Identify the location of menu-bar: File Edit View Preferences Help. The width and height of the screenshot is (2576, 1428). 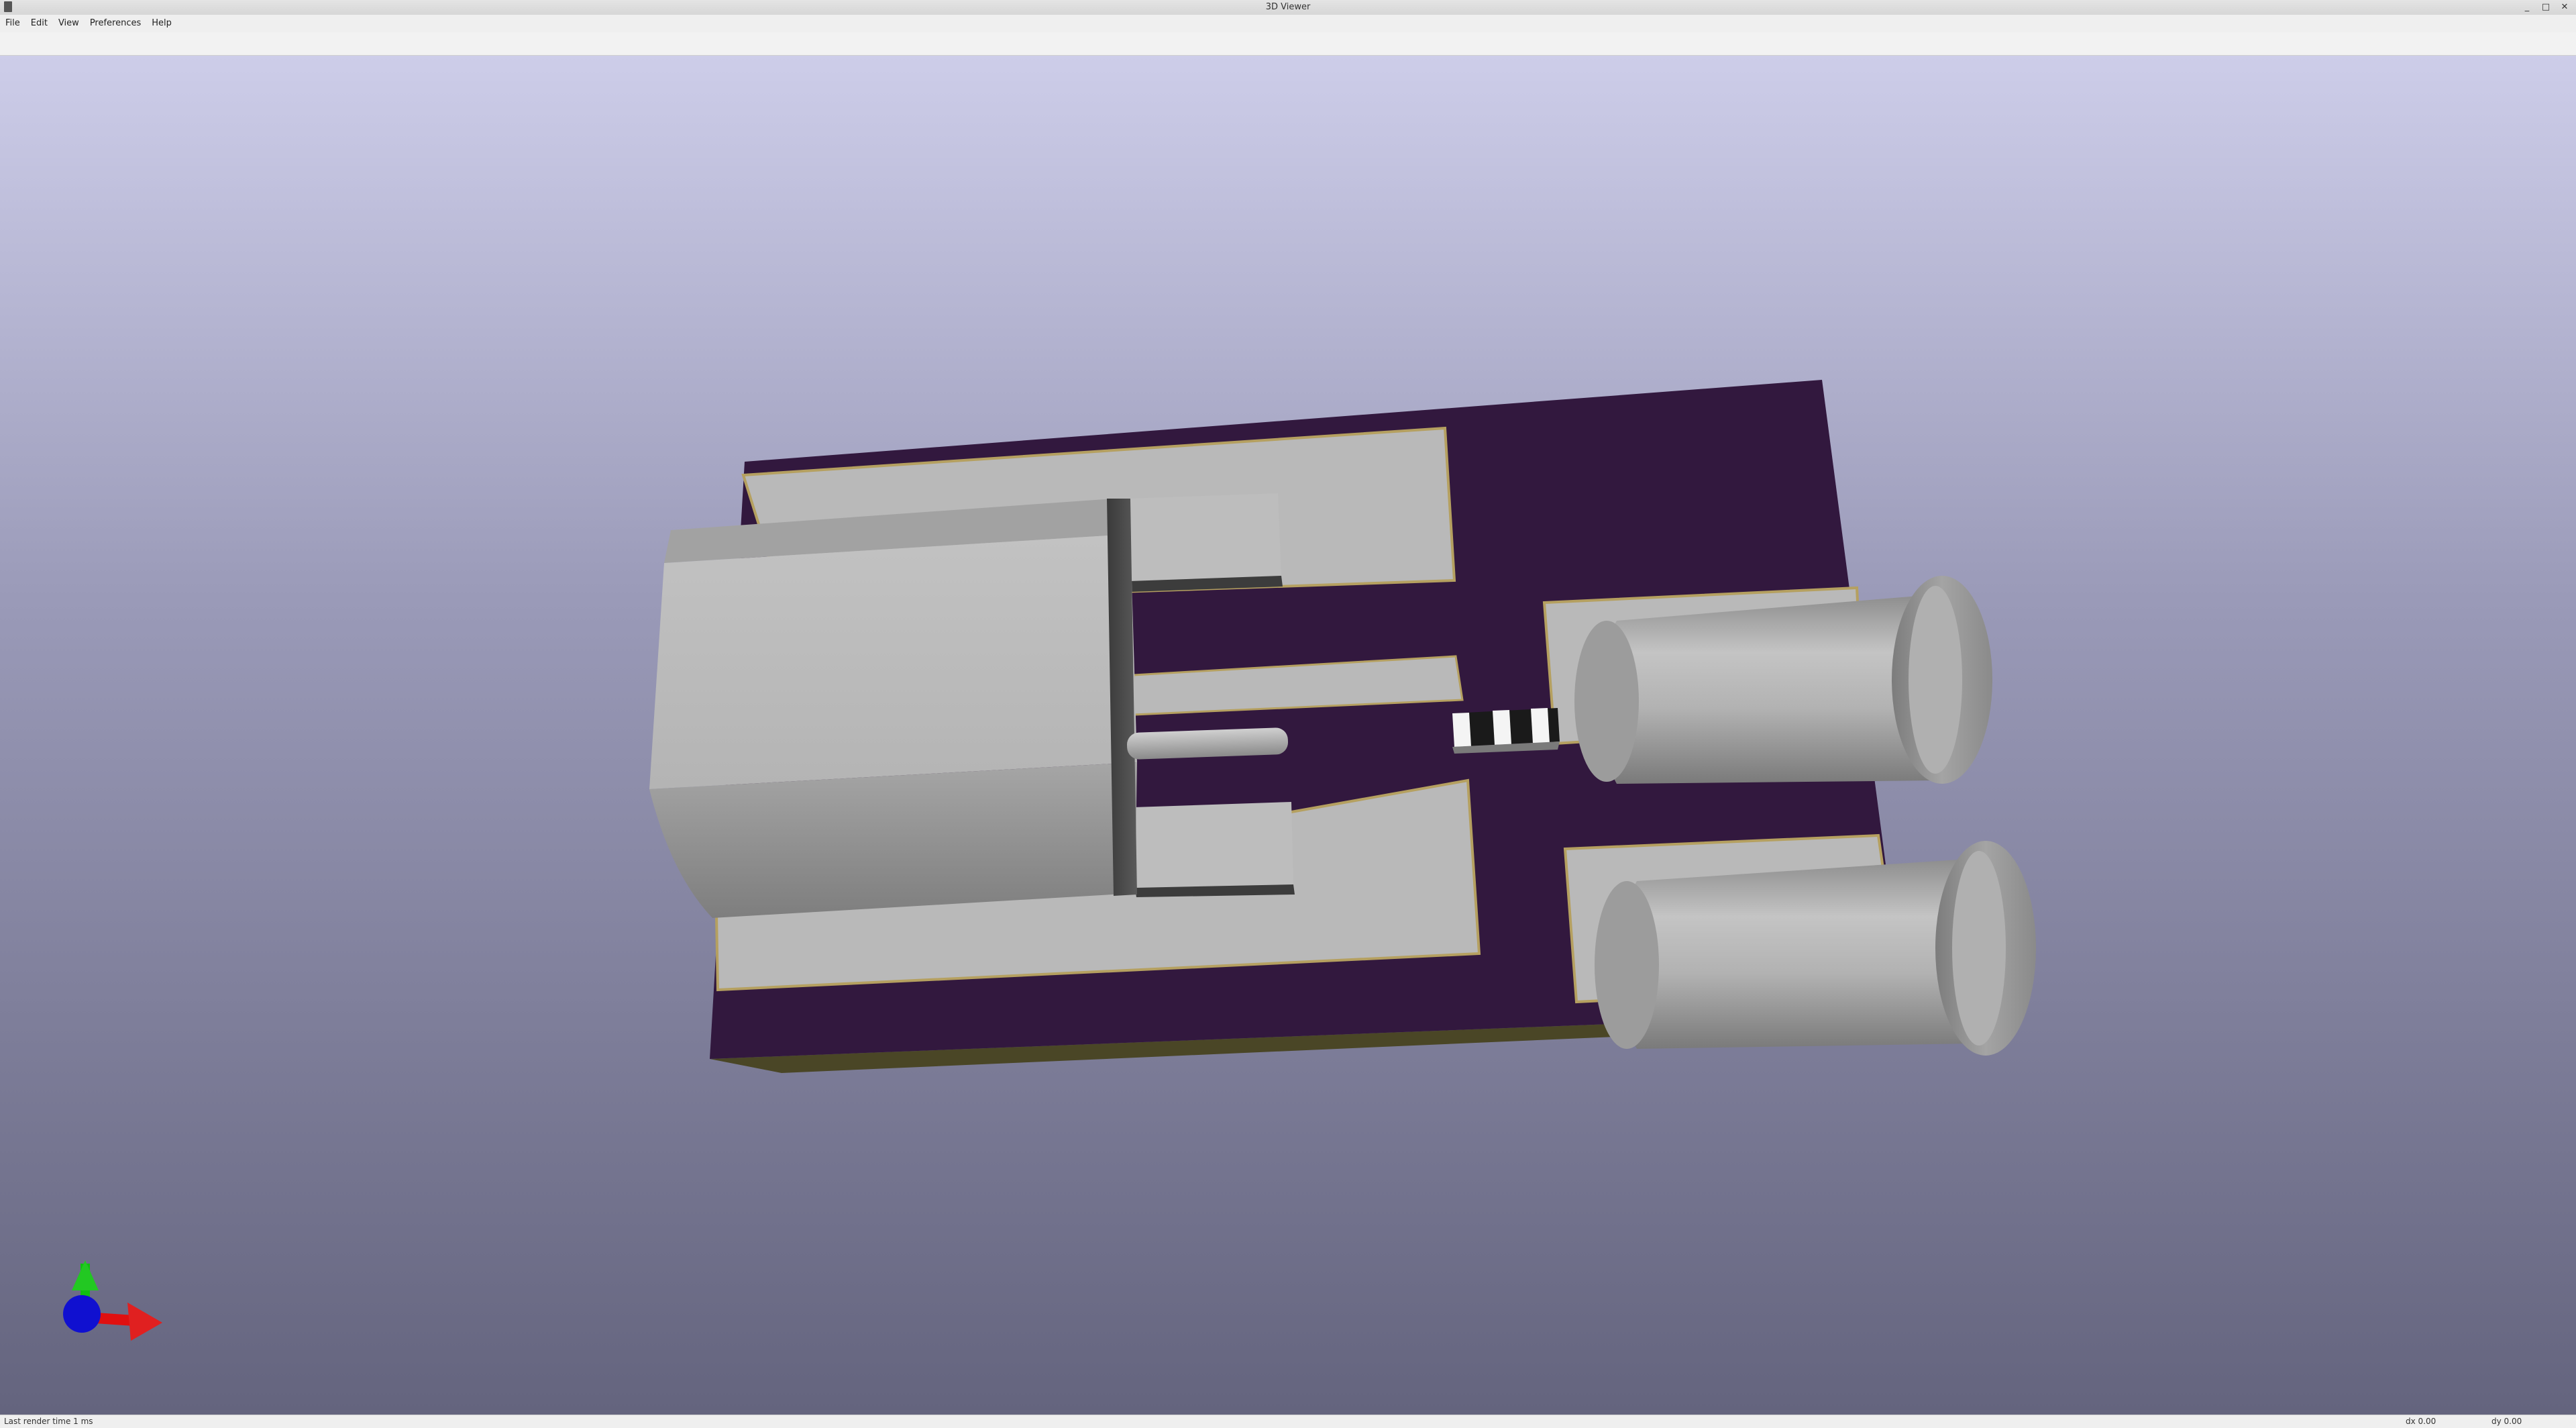
(1288, 23).